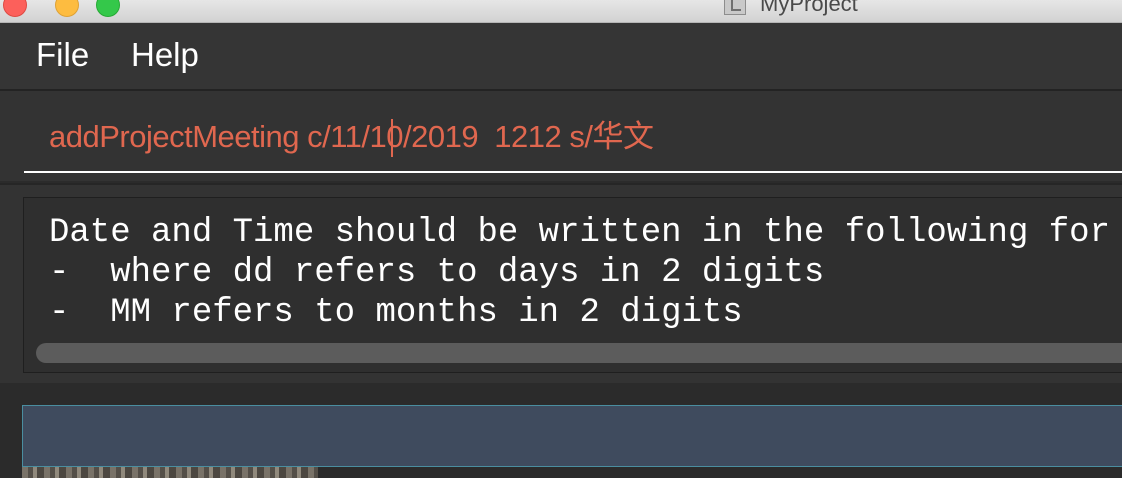  What do you see at coordinates (735, 7) in the screenshot?
I see `document-icon` at bounding box center [735, 7].